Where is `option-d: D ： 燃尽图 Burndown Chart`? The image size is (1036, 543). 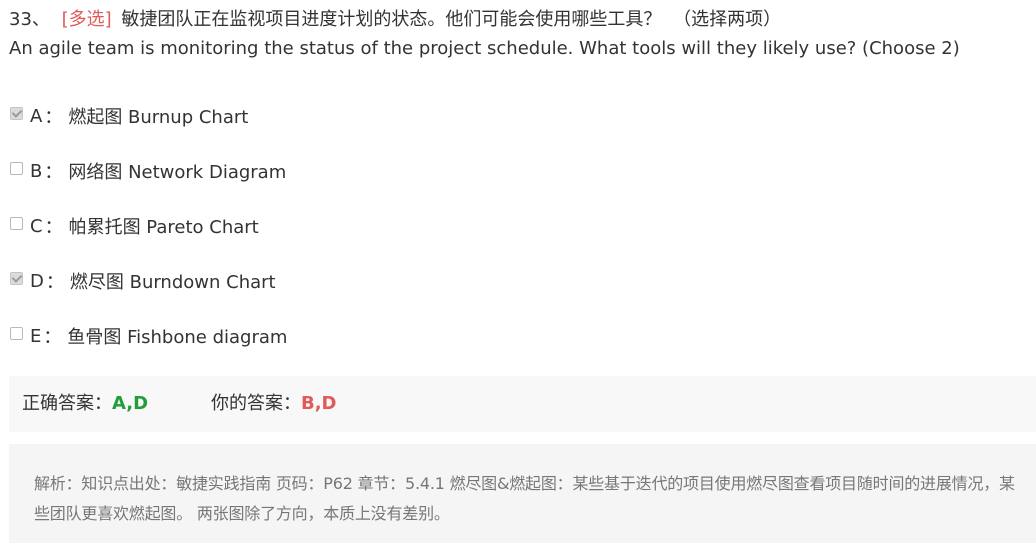 option-d: D ： 燃尽图 Burndown Chart is located at coordinates (143, 281).